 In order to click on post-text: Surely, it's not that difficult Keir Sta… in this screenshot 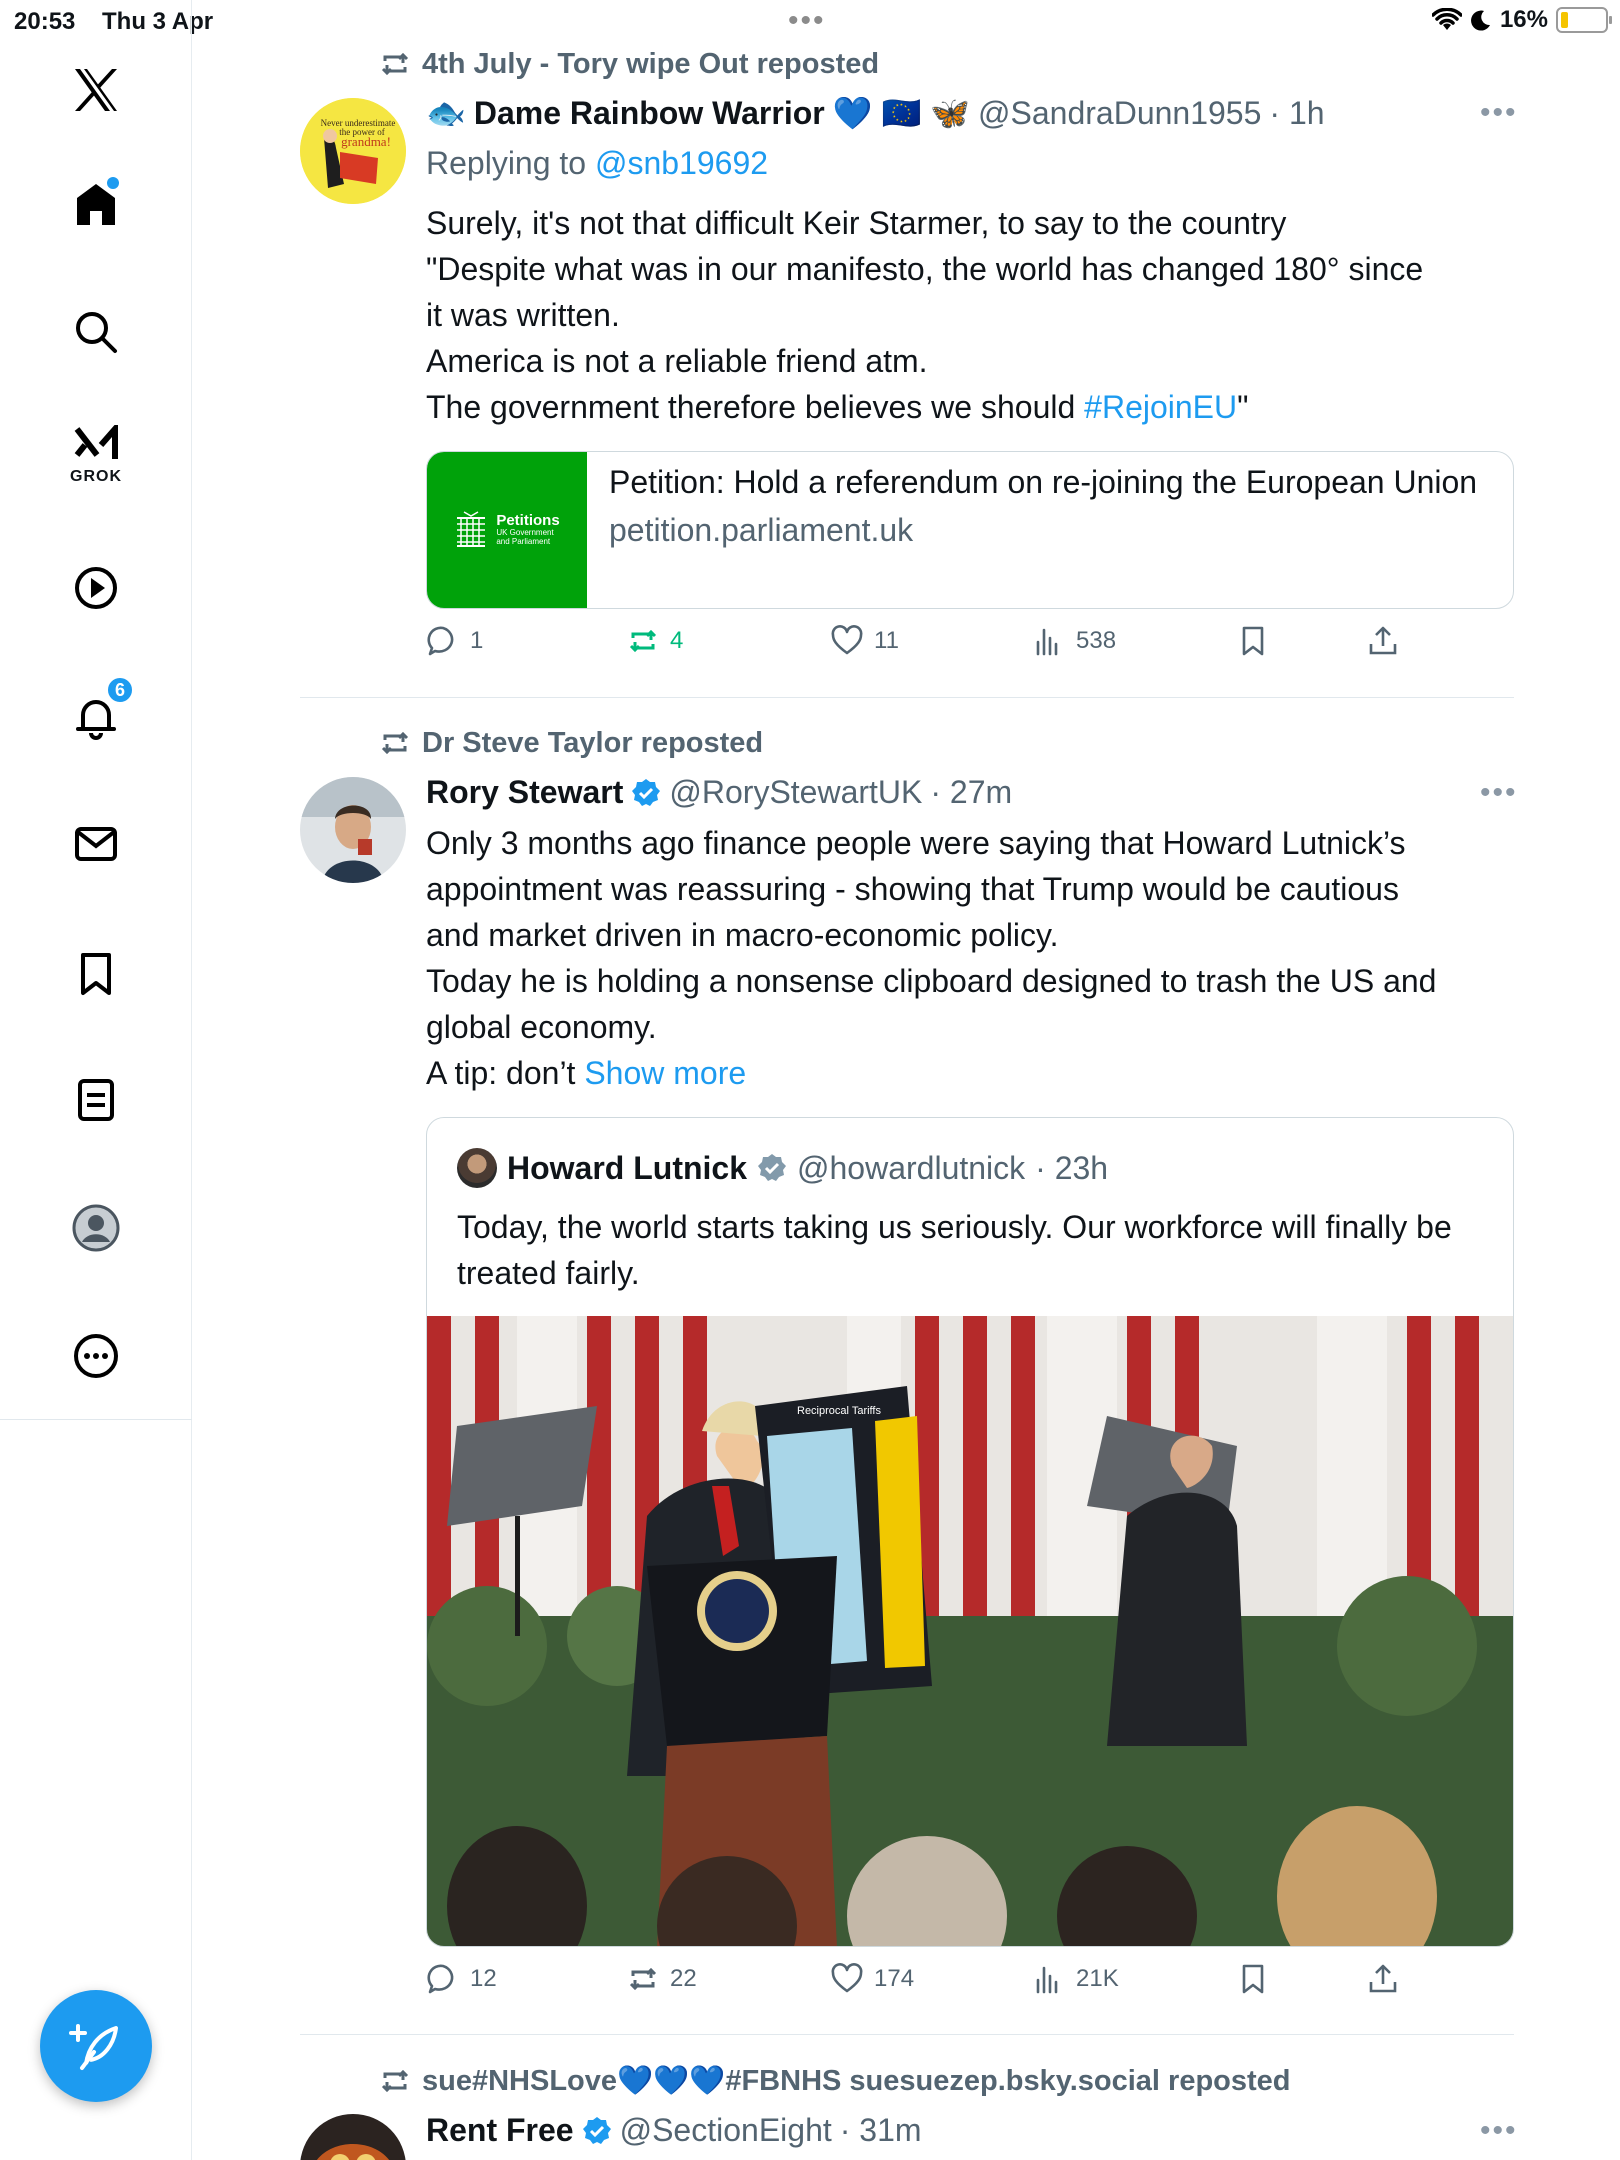, I will do `click(924, 315)`.